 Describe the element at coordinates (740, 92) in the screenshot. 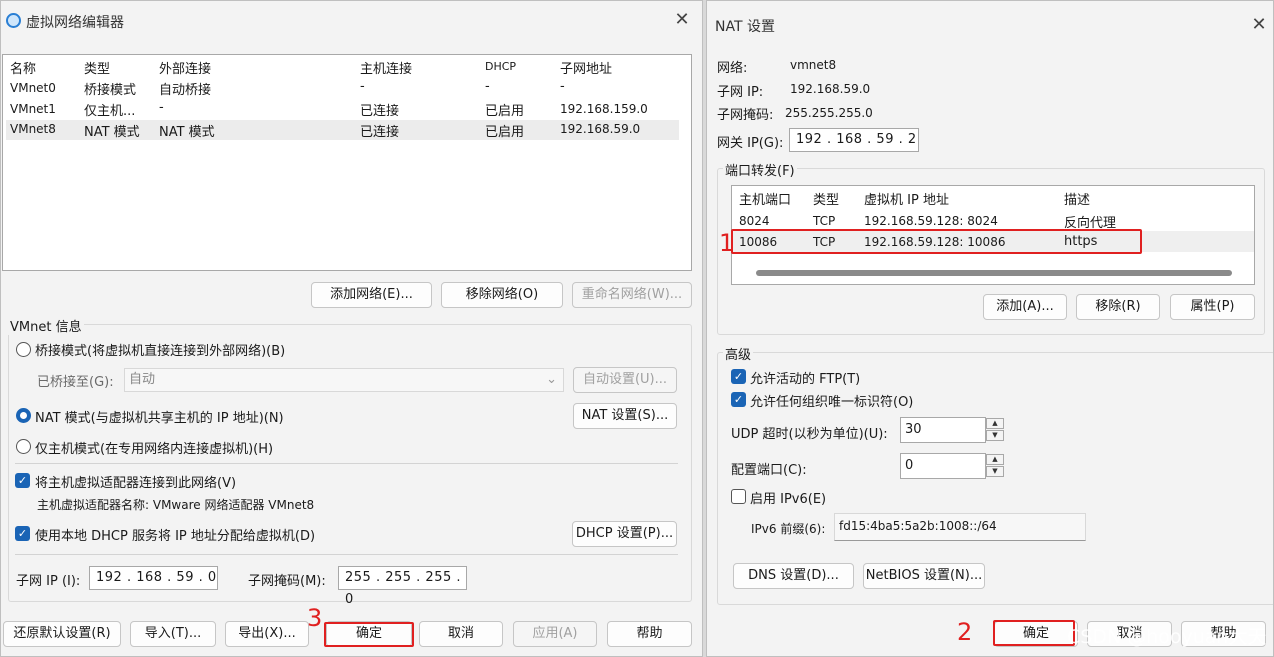

I see `subnet-ip-label: 子网 IP:` at that location.